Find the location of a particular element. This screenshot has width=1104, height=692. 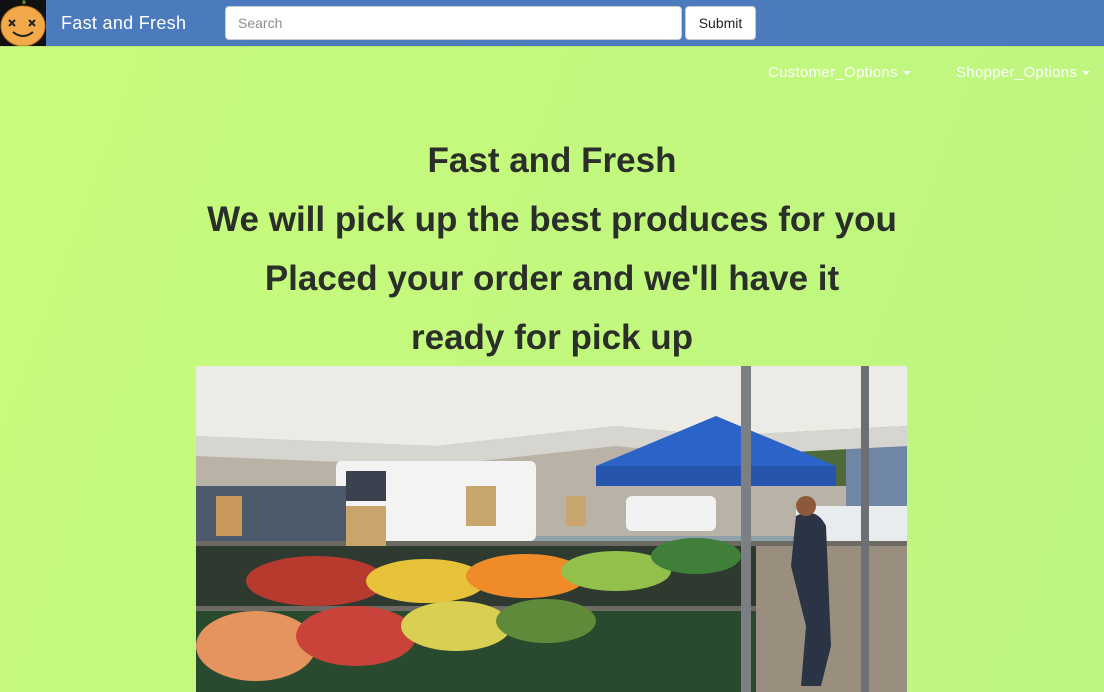

customer-options-label: Customer_Options is located at coordinates (833, 72).